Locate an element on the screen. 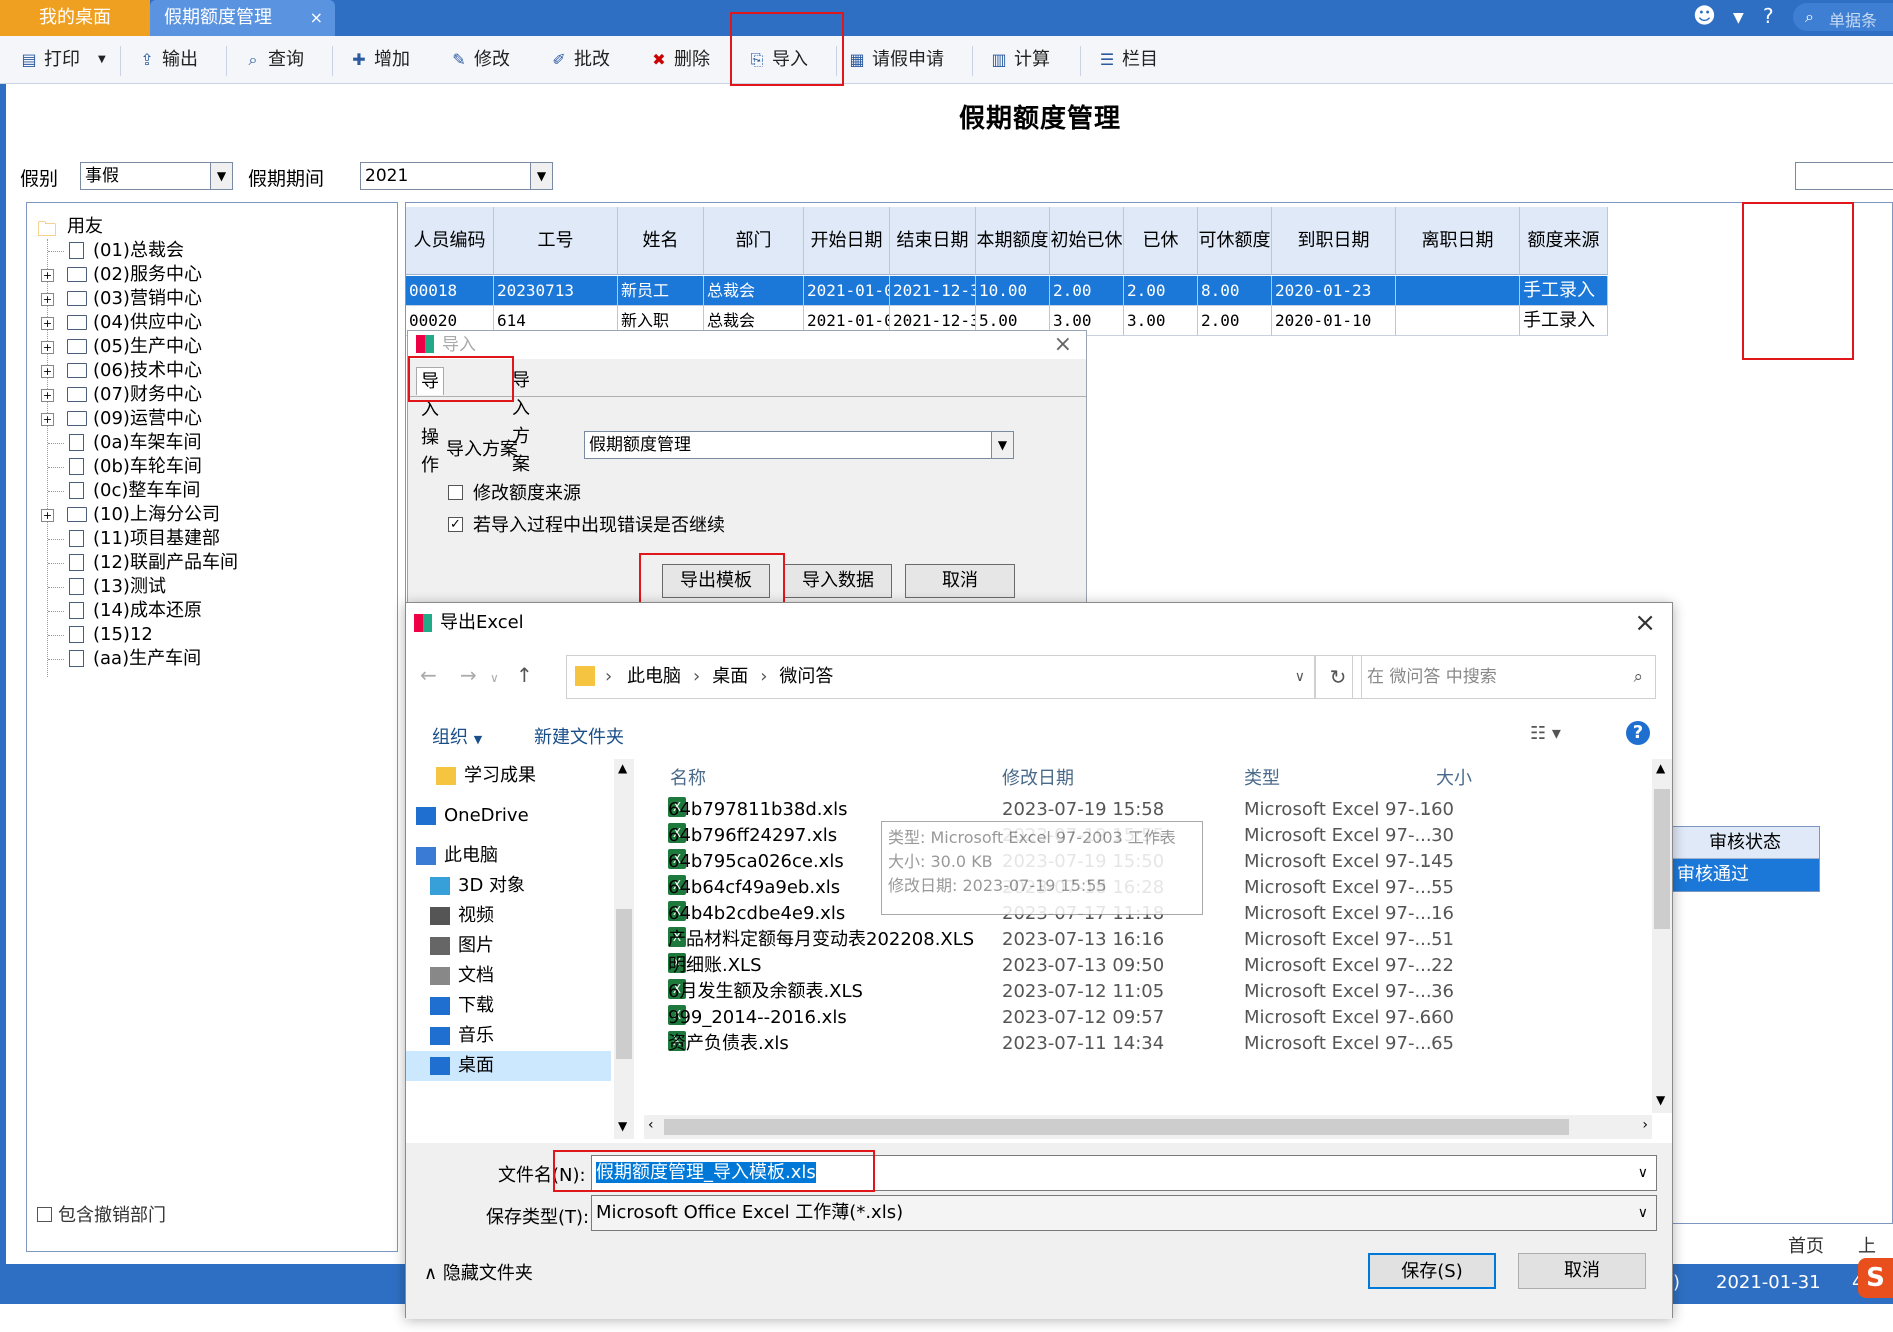 The width and height of the screenshot is (1893, 1332). grid-header: 初始已休 is located at coordinates (1087, 241).